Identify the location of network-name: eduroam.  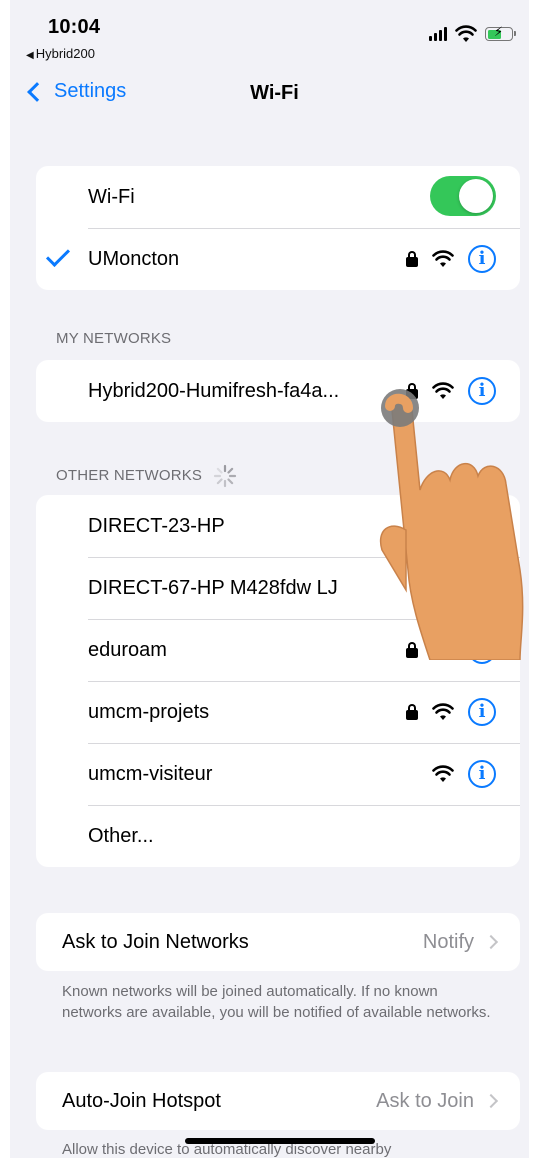
(127, 649).